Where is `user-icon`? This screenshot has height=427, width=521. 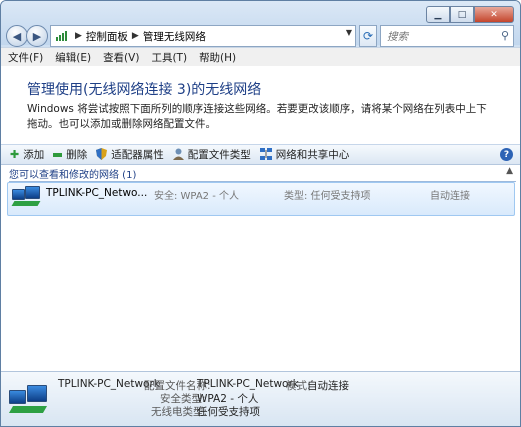
user-icon is located at coordinates (178, 155).